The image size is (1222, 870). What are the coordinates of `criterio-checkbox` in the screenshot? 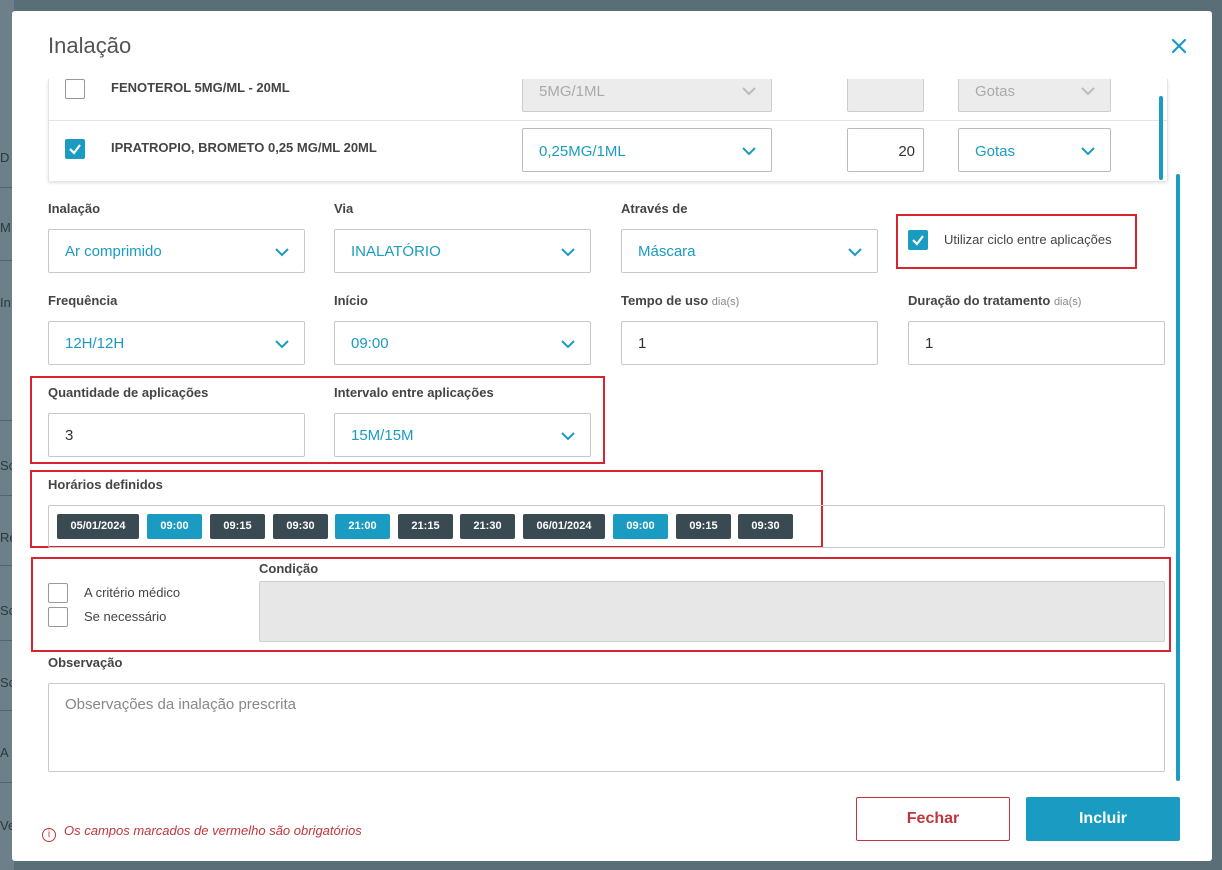 It's located at (58, 593).